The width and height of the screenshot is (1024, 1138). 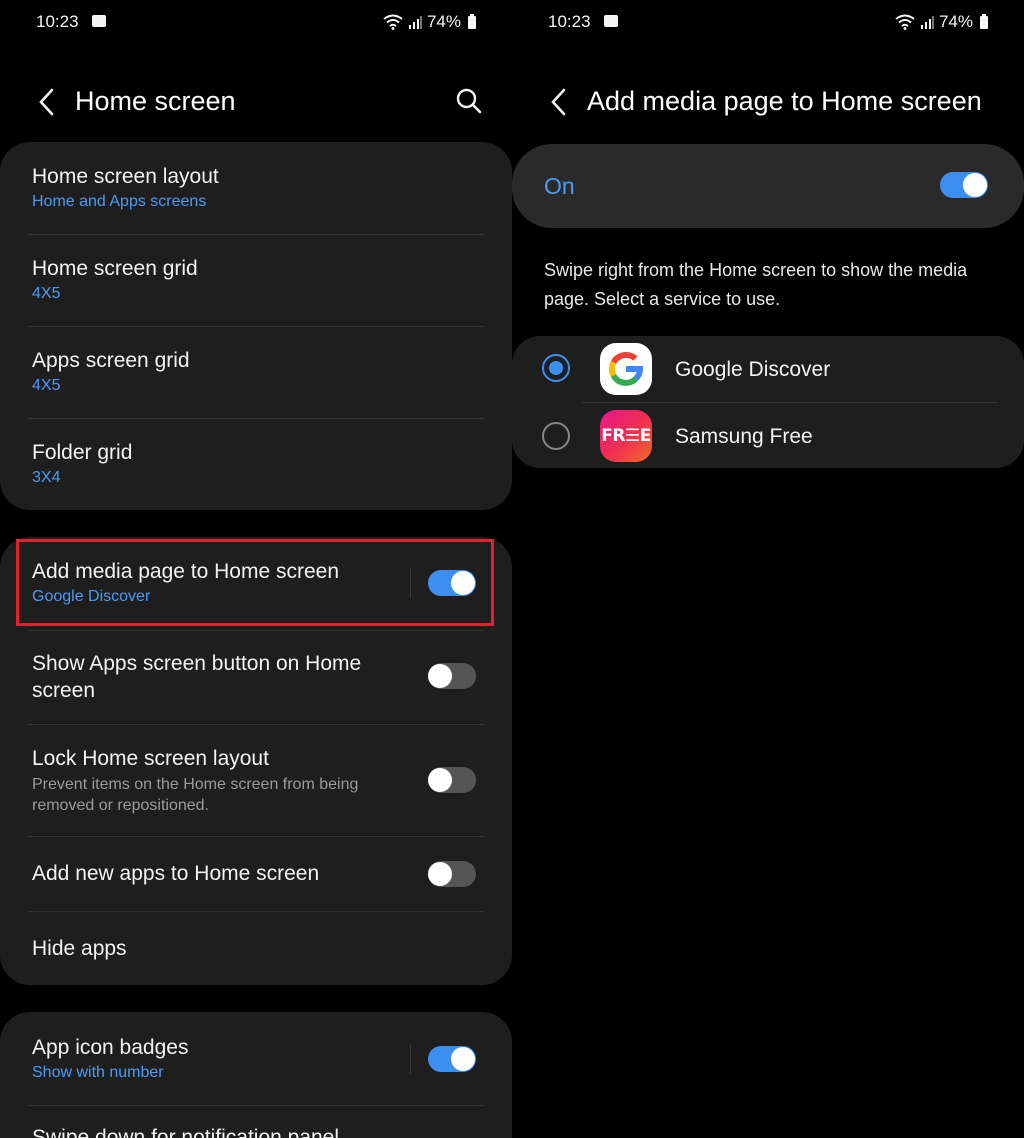 I want to click on show-apps-button-item: Show Apps screen button on Home screen, so click(x=217, y=677).